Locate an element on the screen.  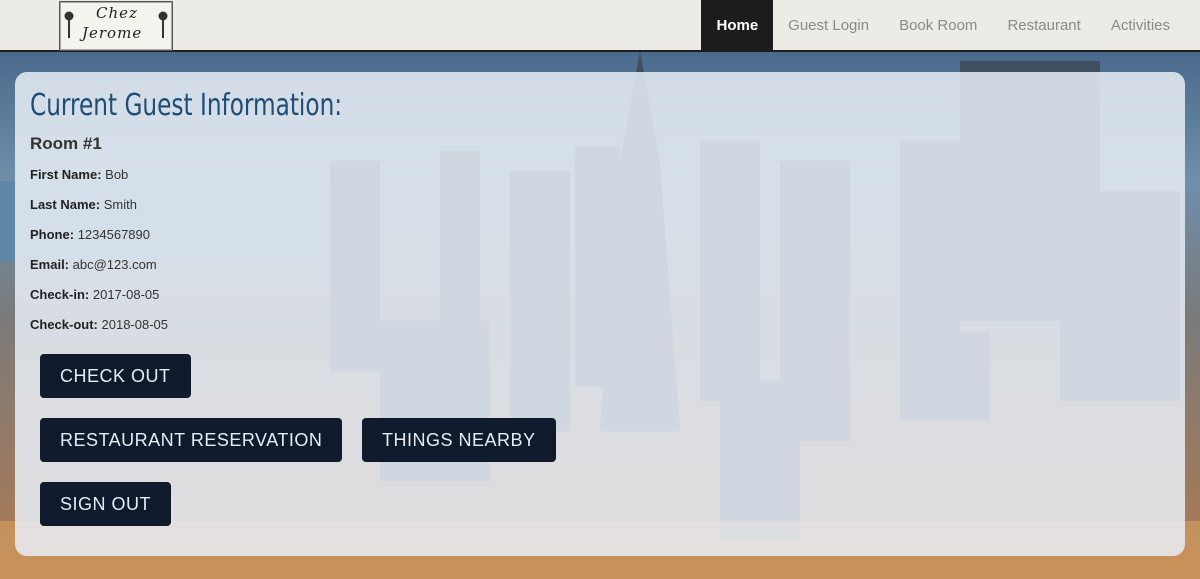
chez-jerome-logo: Chez Jerome is located at coordinates (116, 26).